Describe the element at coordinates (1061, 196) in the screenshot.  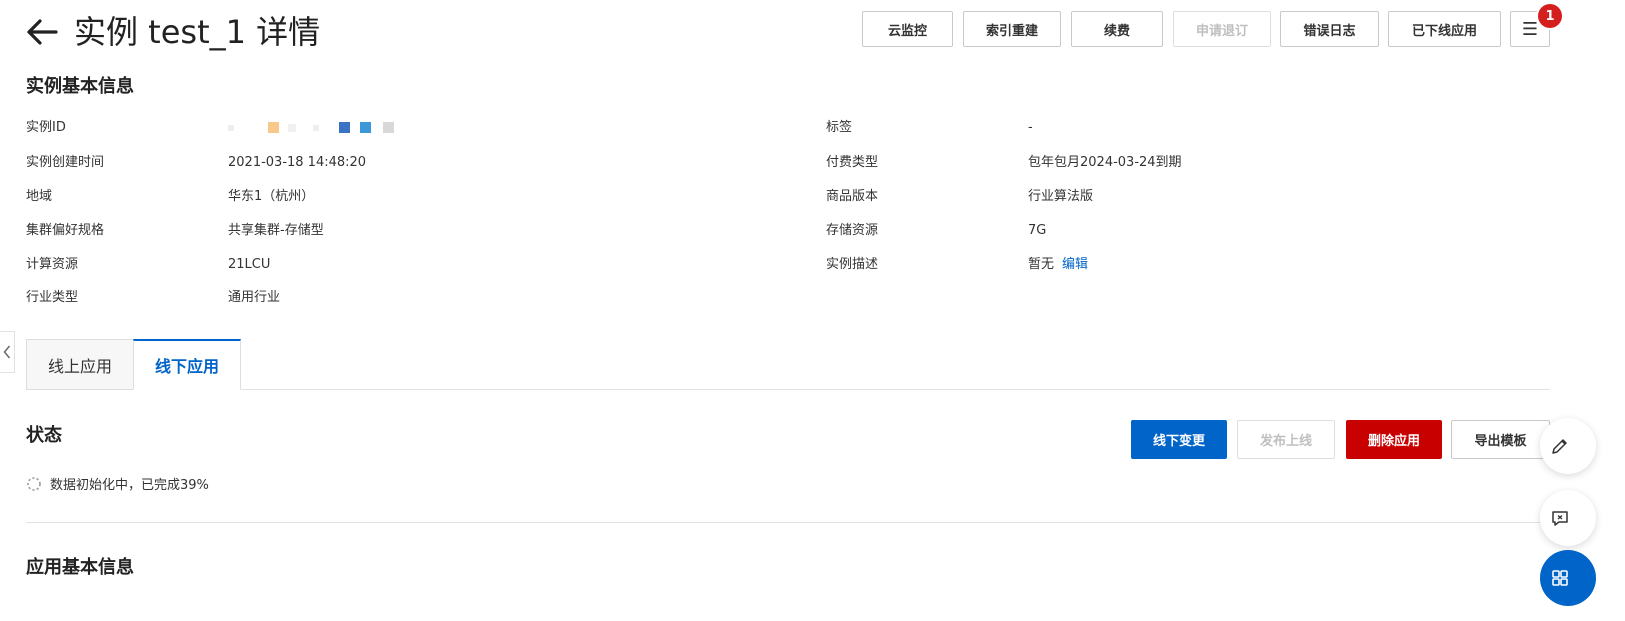
I see `edition-value: 行业算法版` at that location.